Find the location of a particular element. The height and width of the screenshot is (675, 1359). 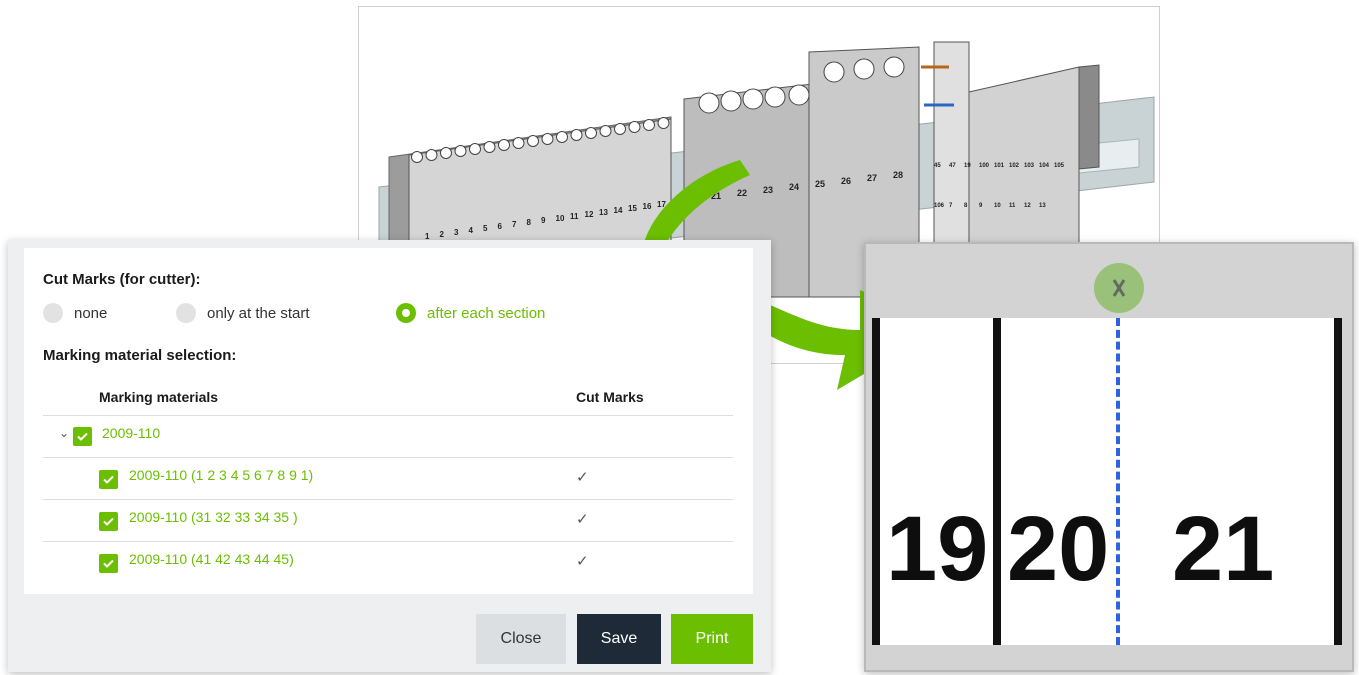

marker-number: 20 is located at coordinates (1058, 549).